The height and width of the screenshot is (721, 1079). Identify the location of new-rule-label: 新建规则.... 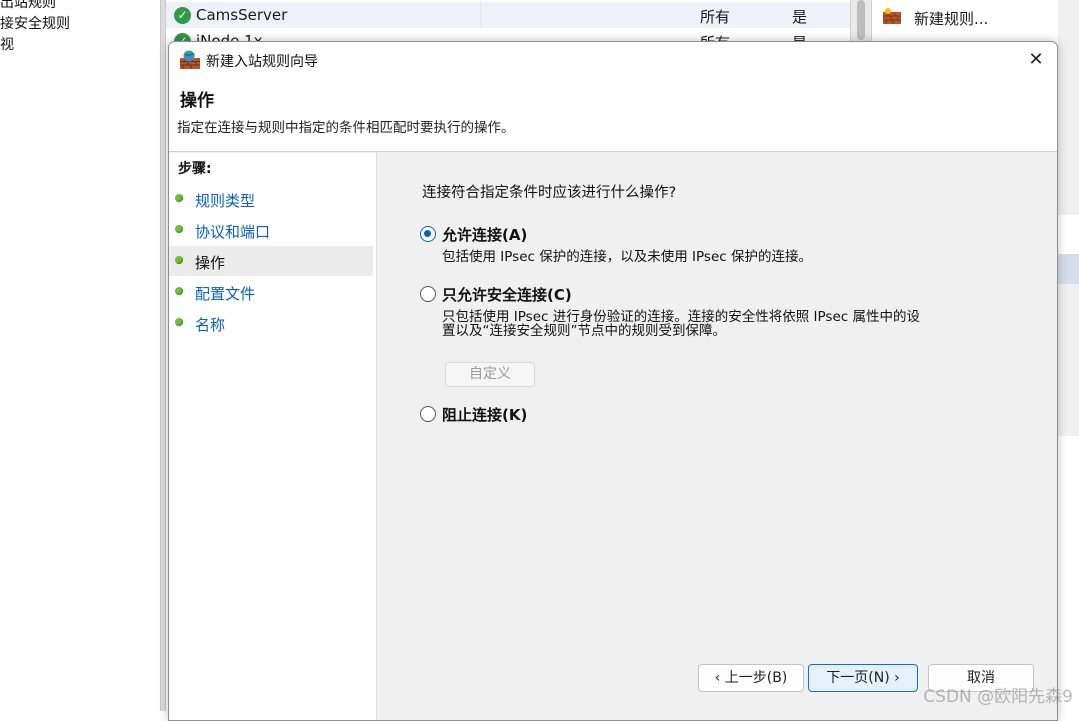
(951, 19).